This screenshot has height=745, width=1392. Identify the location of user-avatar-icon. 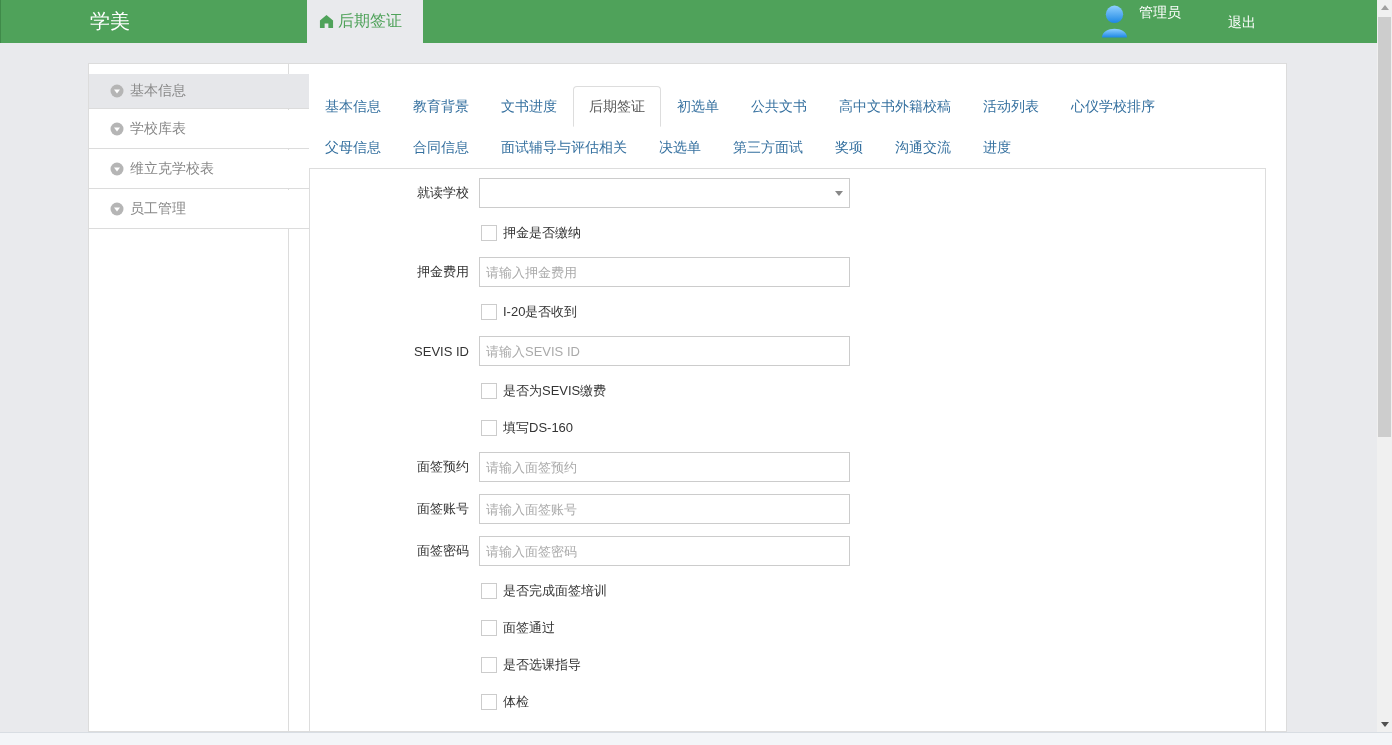
(1114, 21).